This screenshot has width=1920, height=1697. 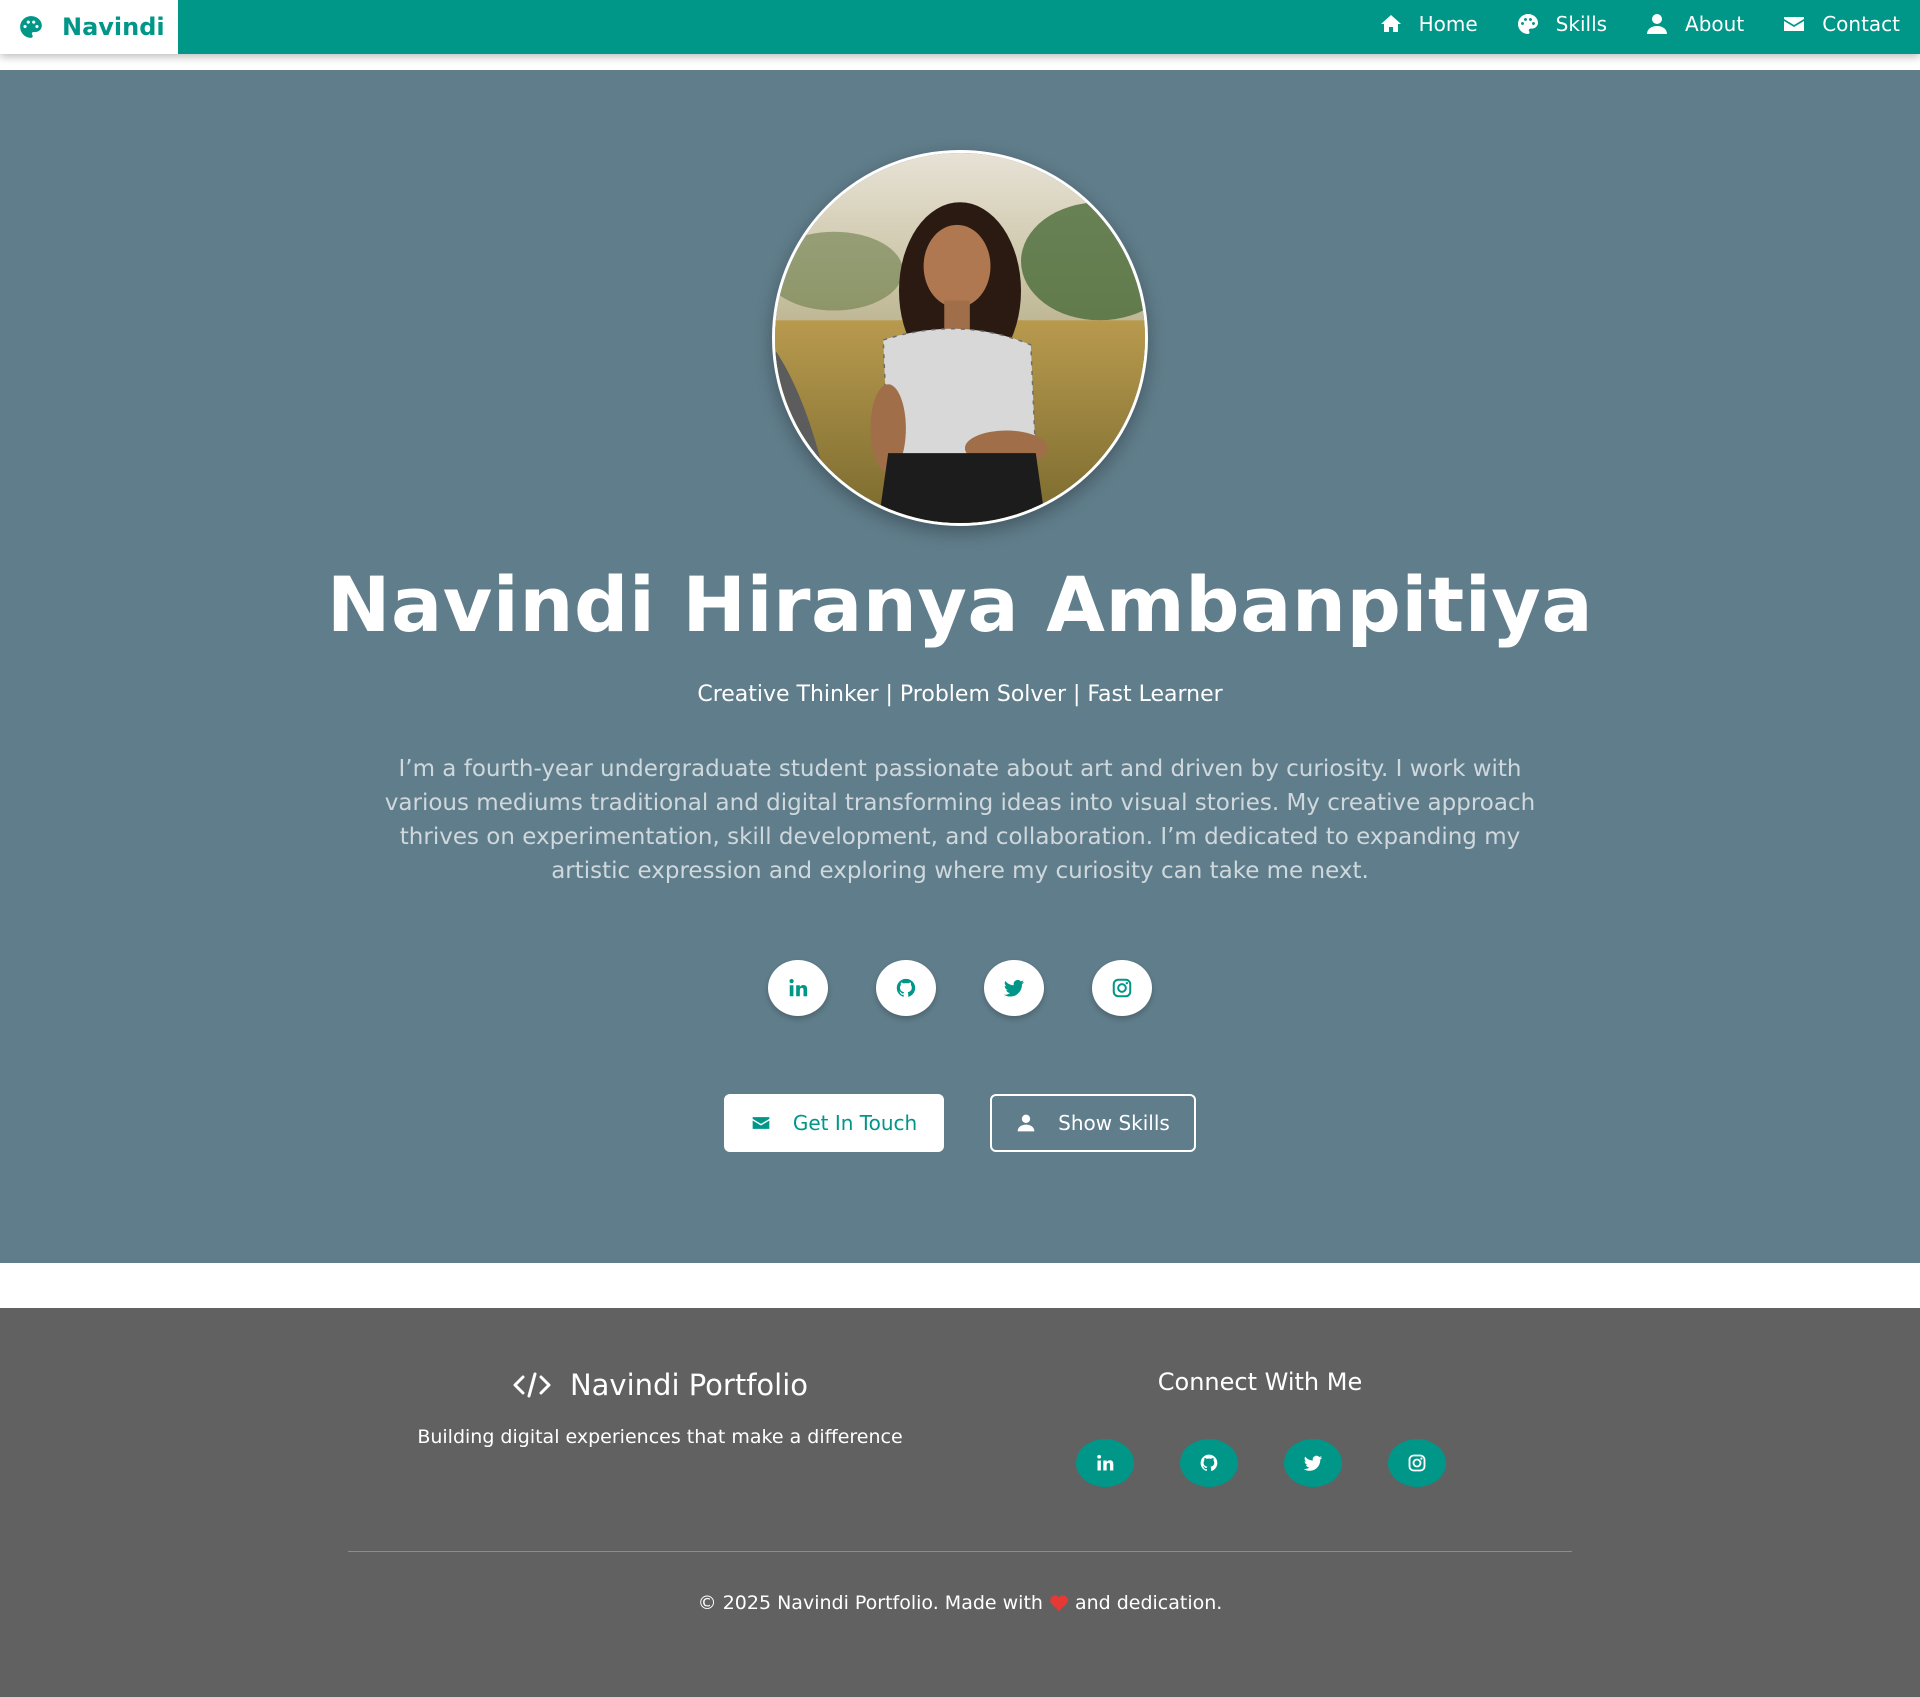 I want to click on footer-brand: Navindi Portfolio, so click(x=660, y=1385).